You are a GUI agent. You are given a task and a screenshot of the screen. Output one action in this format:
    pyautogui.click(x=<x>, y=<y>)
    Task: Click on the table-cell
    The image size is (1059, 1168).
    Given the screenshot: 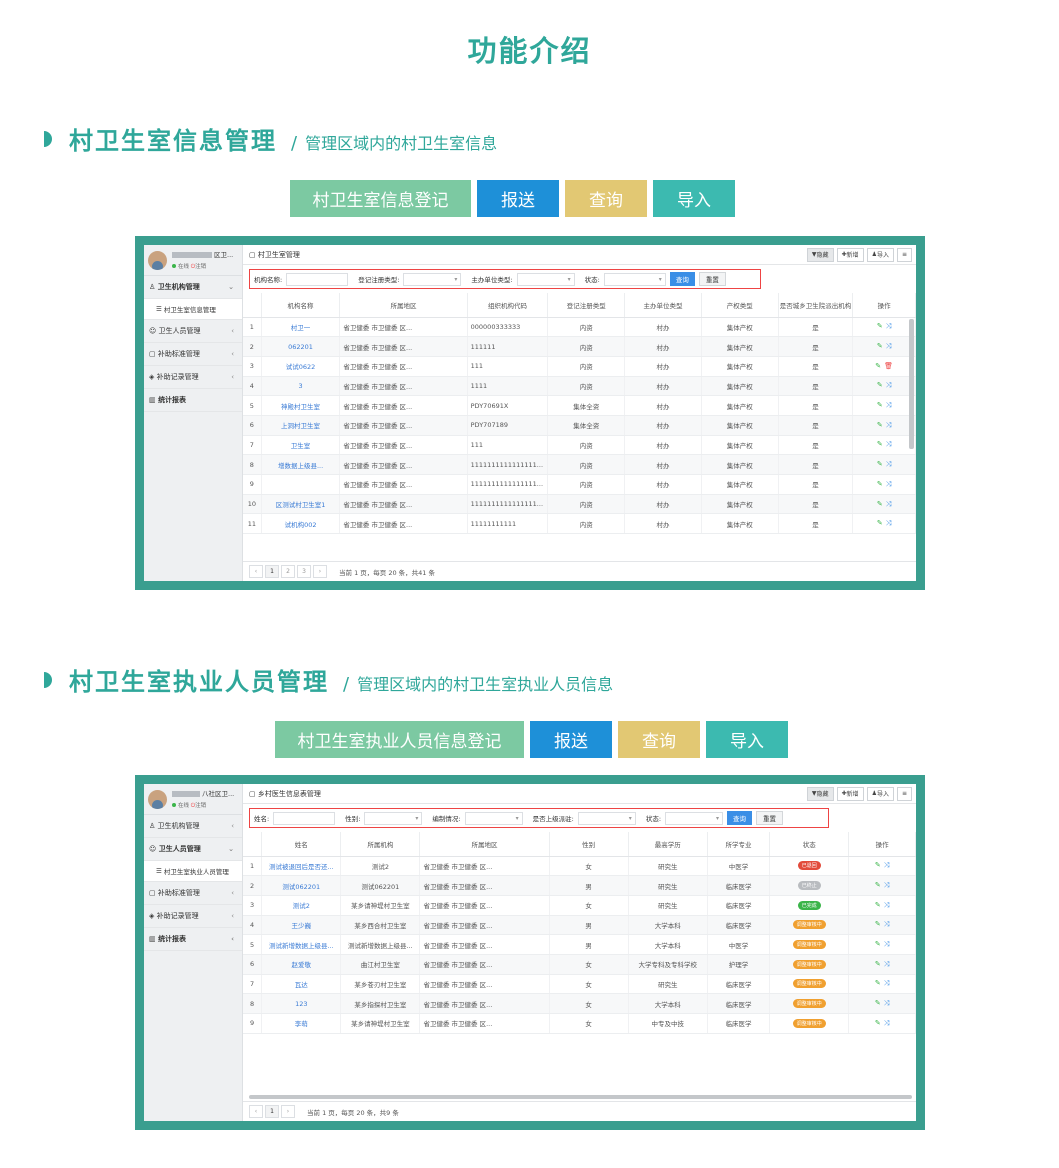 What is the action you would take?
    pyautogui.click(x=301, y=484)
    